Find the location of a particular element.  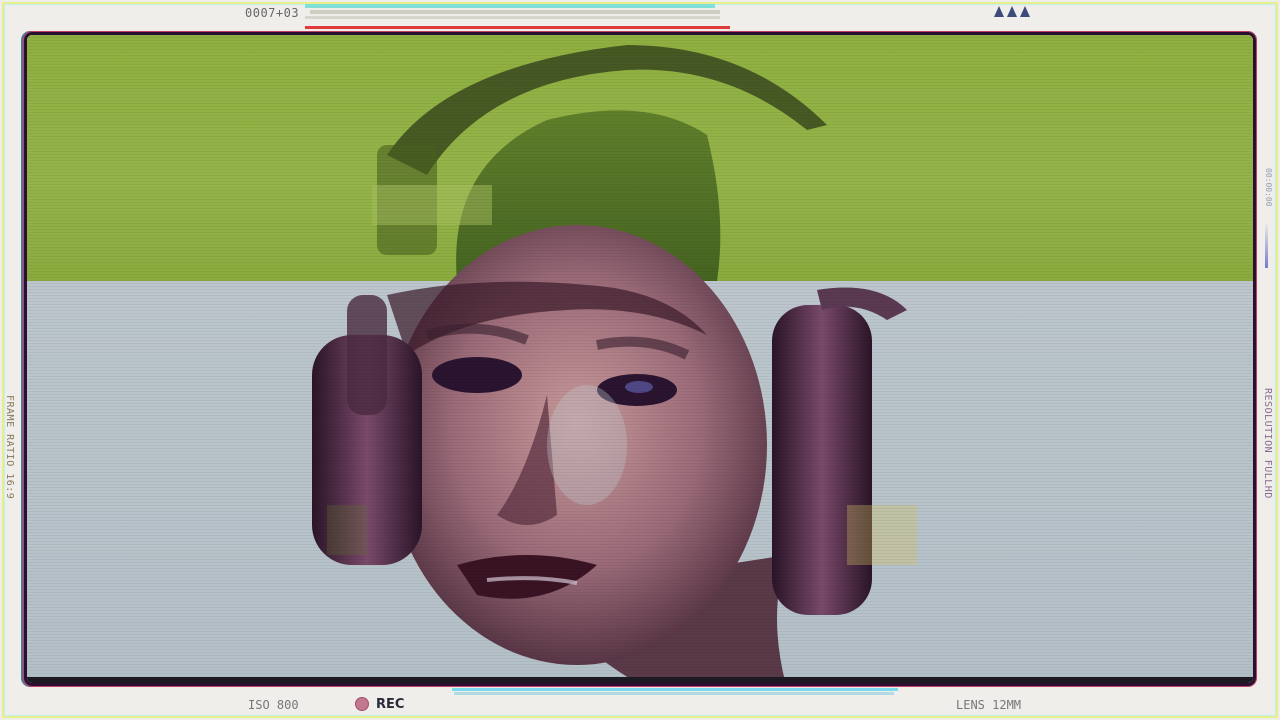

top-bar: 0007+03 is located at coordinates (640, 15).